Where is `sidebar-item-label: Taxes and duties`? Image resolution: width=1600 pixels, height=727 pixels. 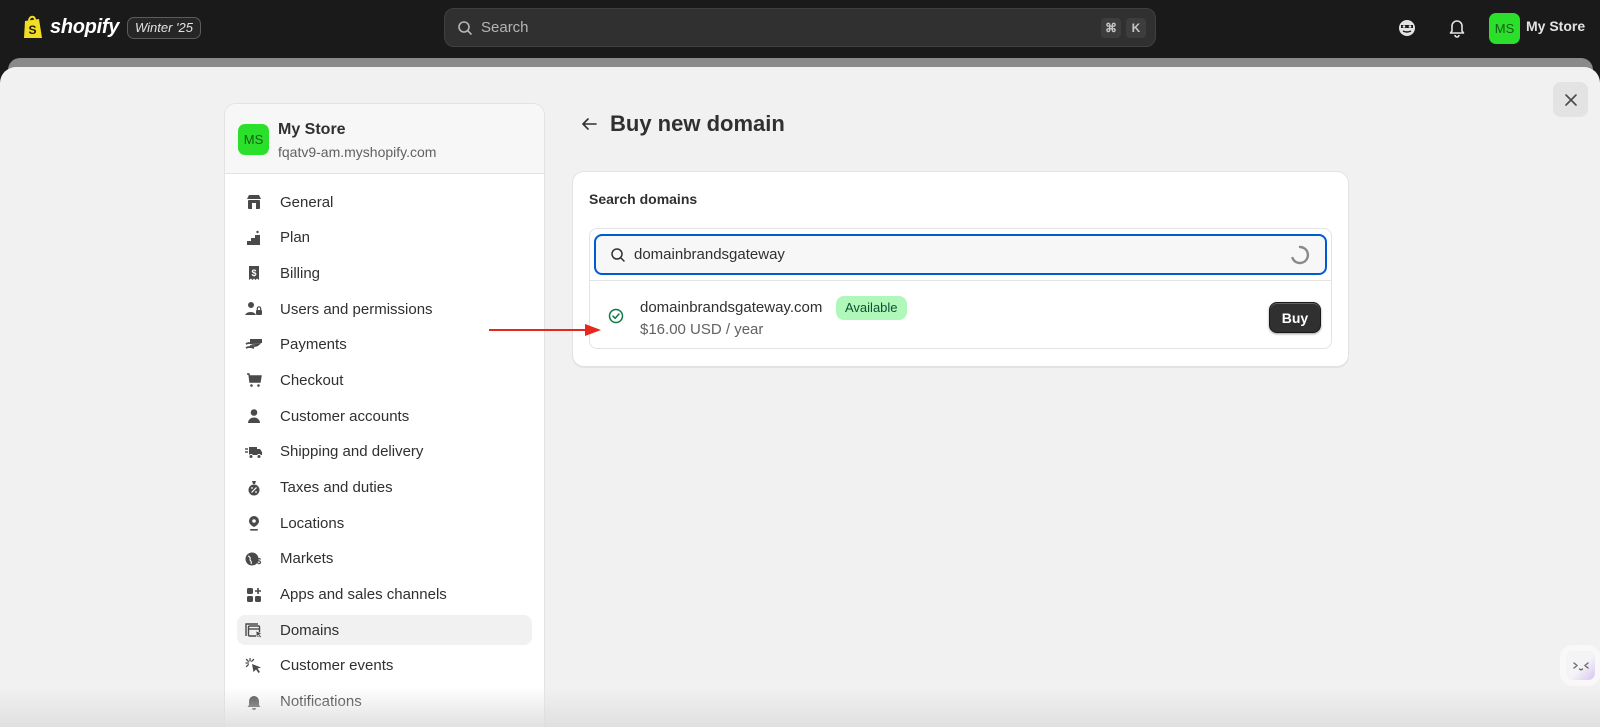 sidebar-item-label: Taxes and duties is located at coordinates (336, 487).